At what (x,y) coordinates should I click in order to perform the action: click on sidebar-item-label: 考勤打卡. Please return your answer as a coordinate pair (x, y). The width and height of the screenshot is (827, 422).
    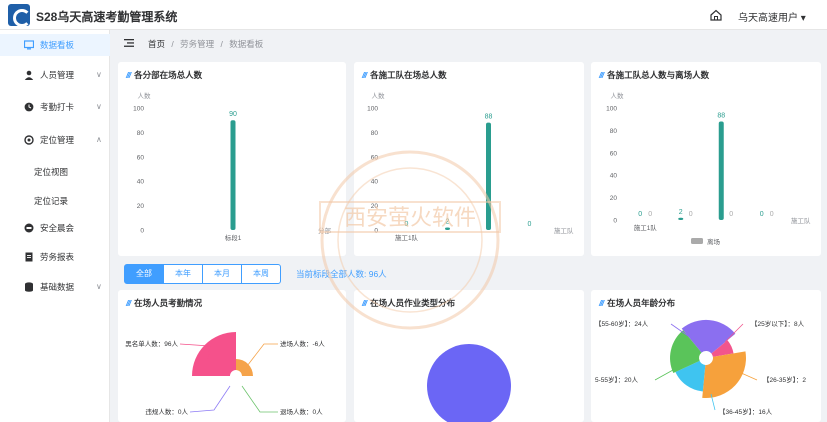
    Looking at the image, I should click on (57, 107).